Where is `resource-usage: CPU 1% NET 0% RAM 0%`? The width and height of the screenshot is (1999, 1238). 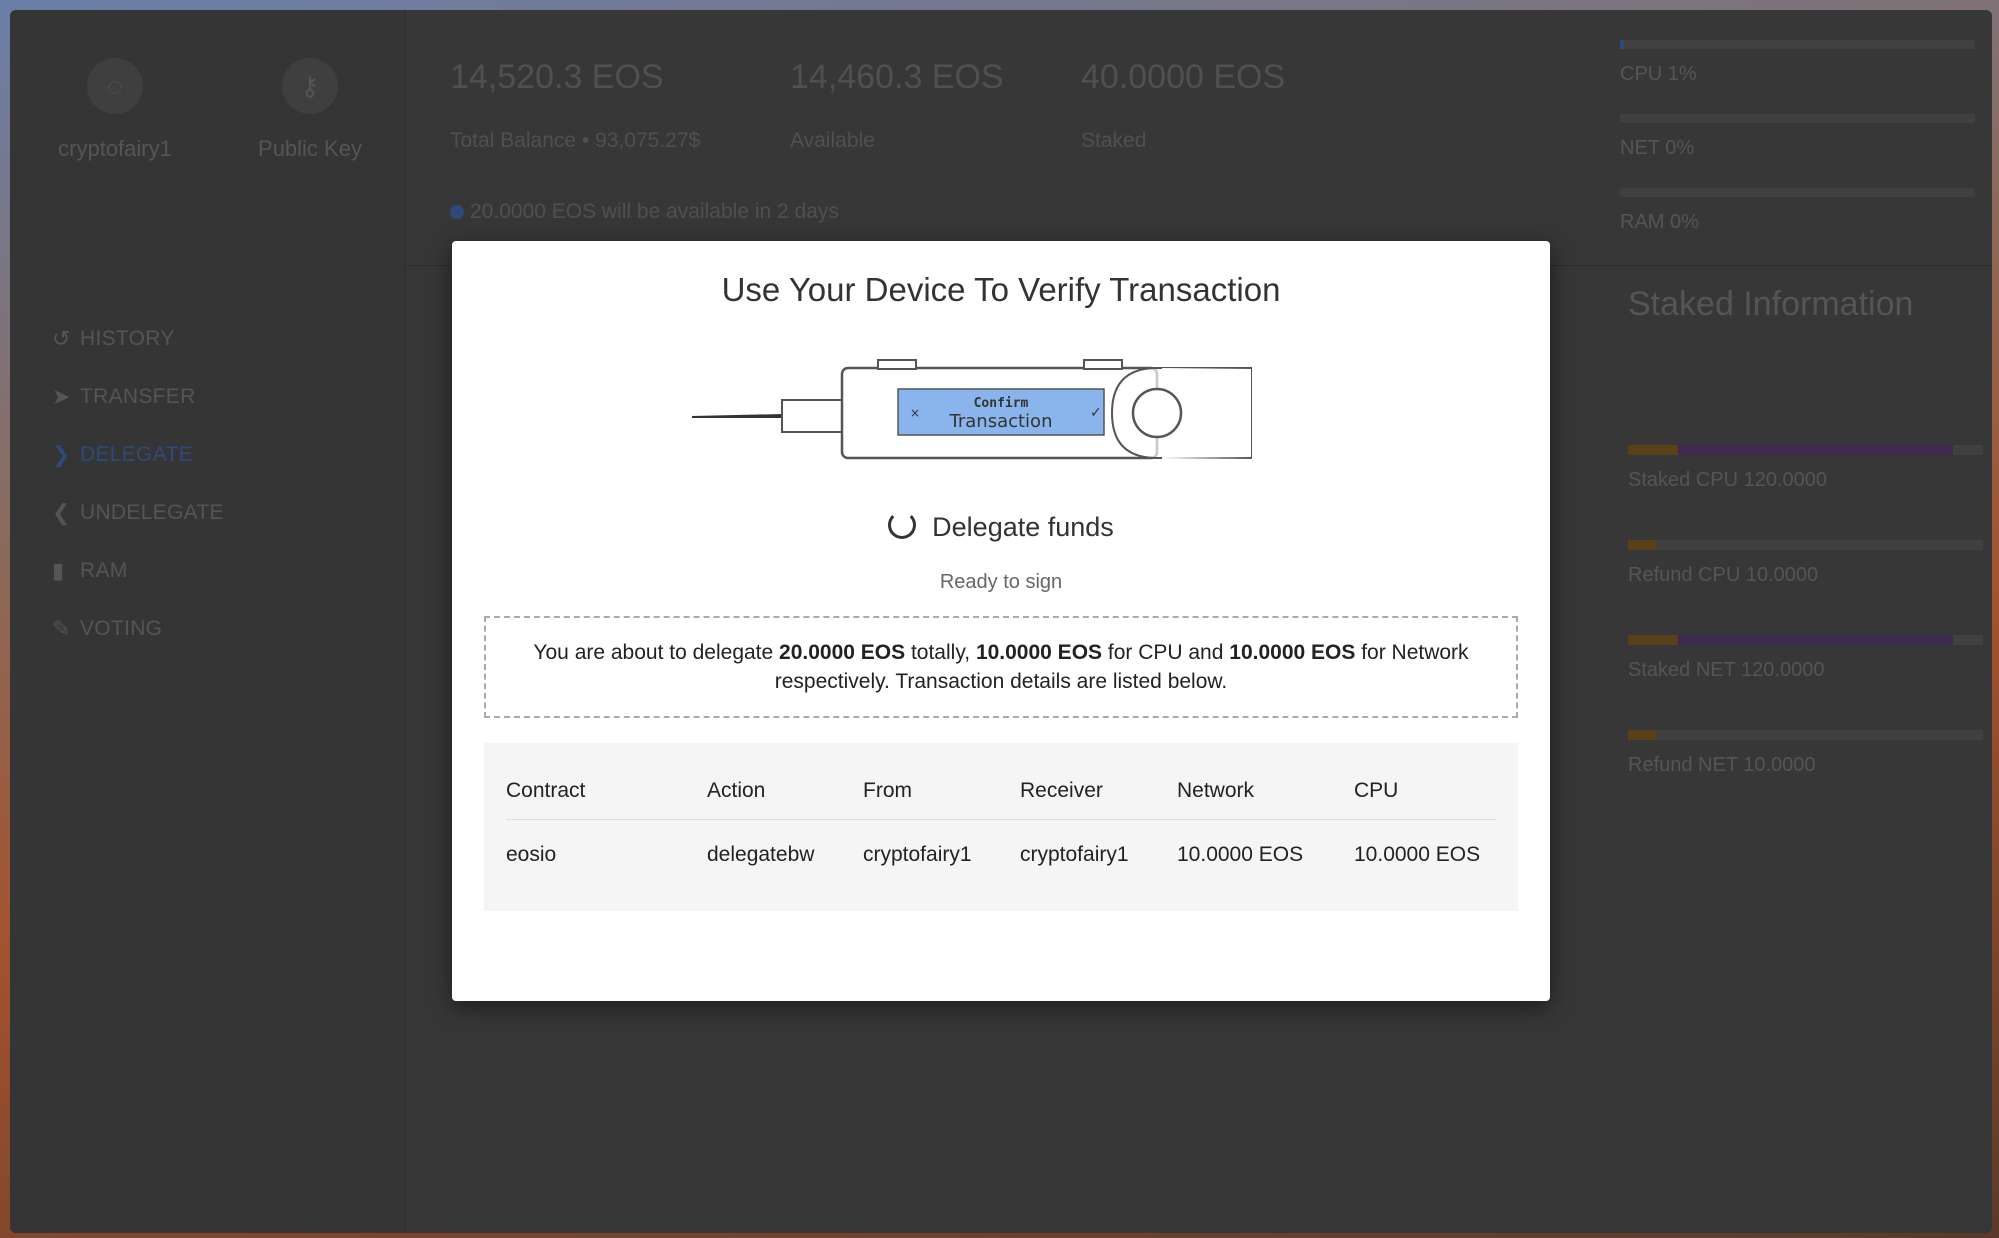
resource-usage: CPU 1% NET 0% RAM 0% is located at coordinates (1797, 151).